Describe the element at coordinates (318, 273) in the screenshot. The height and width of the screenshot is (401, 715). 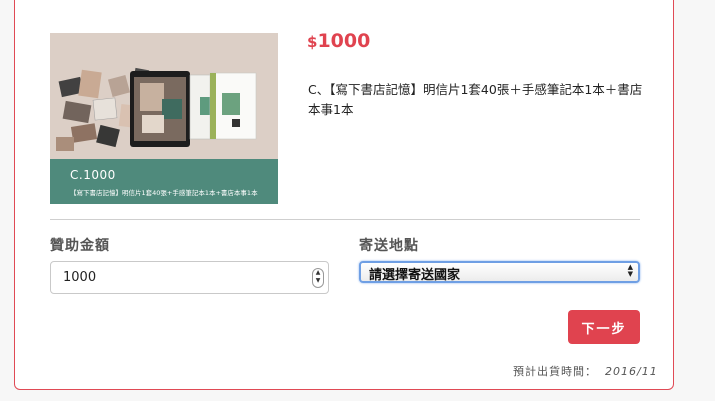
I see `stepper-up-icon: ▲` at that location.